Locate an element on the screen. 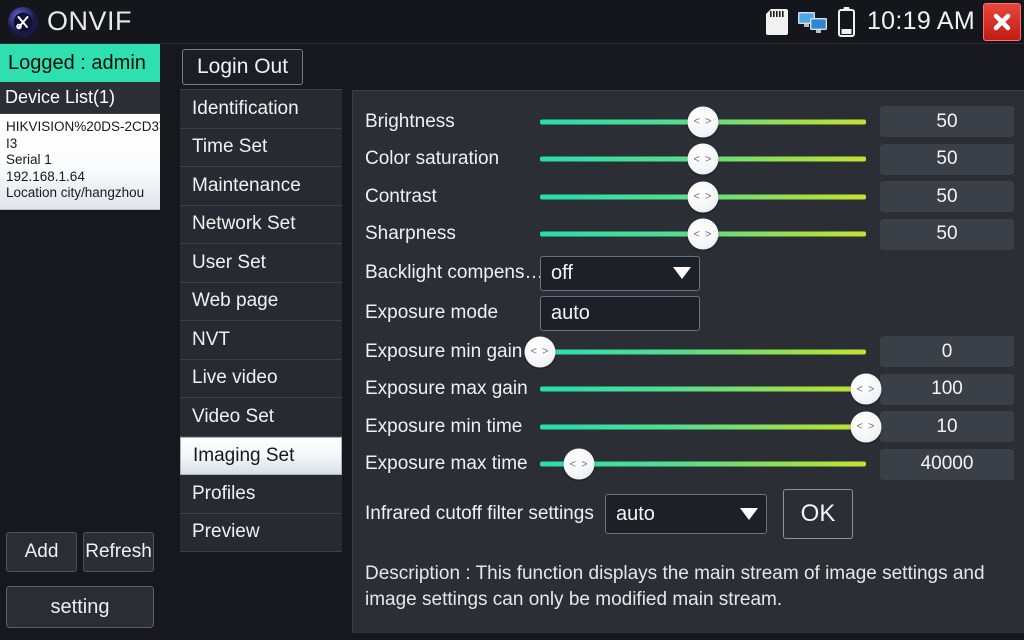  row-exposure-max-time: Exposure max time < > 40000 is located at coordinates (689, 465).